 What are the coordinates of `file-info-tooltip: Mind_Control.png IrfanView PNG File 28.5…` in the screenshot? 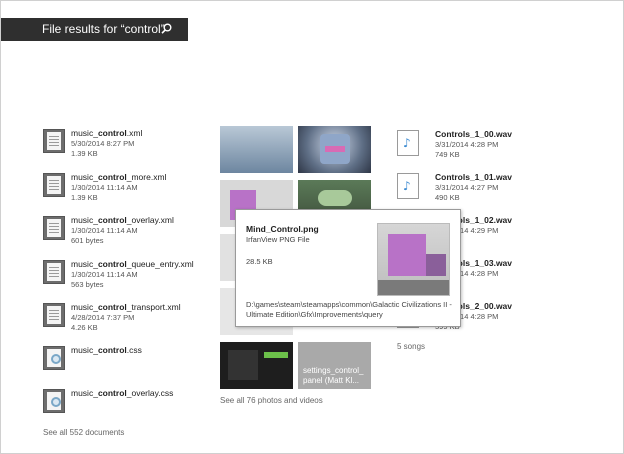 It's located at (348, 268).